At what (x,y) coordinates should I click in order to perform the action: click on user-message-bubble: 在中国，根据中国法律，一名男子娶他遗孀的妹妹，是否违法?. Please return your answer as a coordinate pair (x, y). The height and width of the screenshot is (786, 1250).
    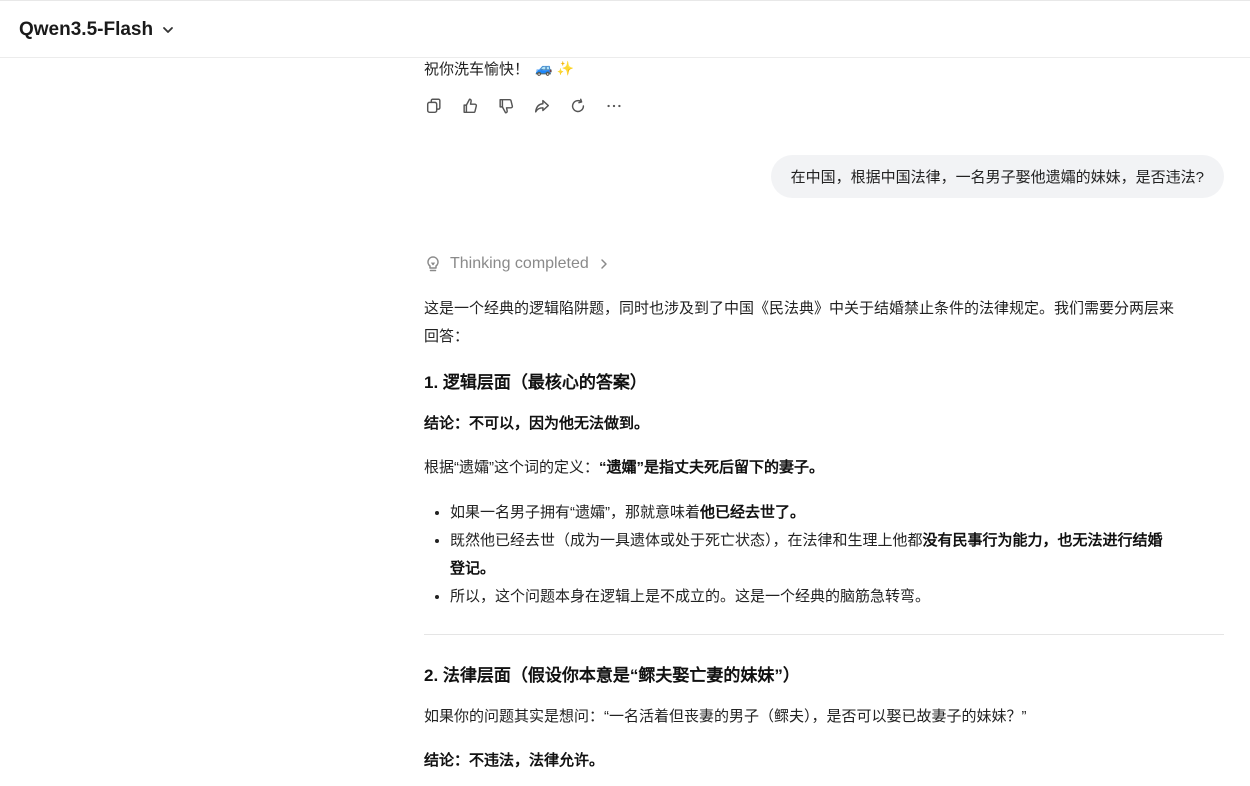
    Looking at the image, I should click on (997, 176).